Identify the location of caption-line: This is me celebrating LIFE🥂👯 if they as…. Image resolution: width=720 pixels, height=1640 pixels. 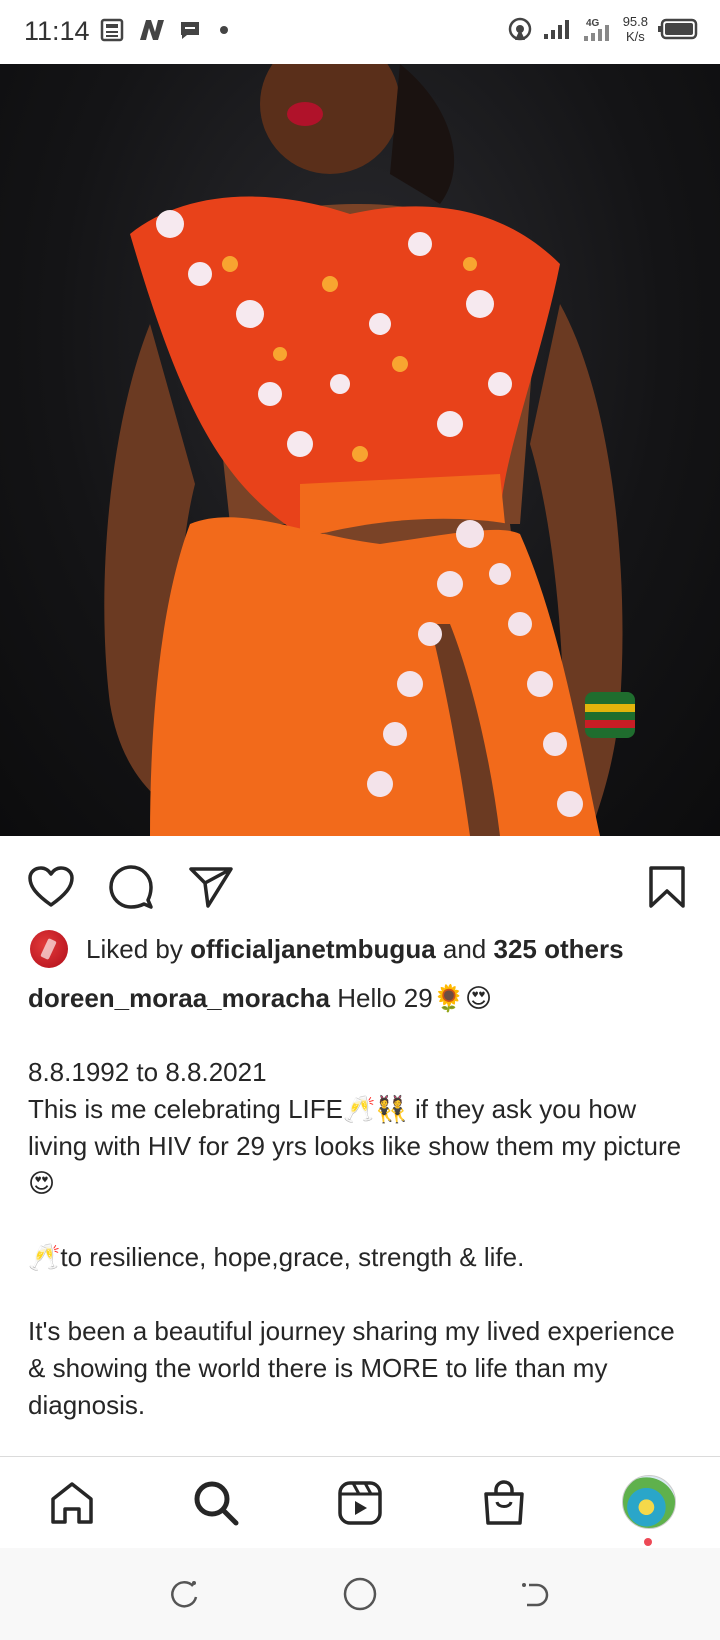
(355, 1146).